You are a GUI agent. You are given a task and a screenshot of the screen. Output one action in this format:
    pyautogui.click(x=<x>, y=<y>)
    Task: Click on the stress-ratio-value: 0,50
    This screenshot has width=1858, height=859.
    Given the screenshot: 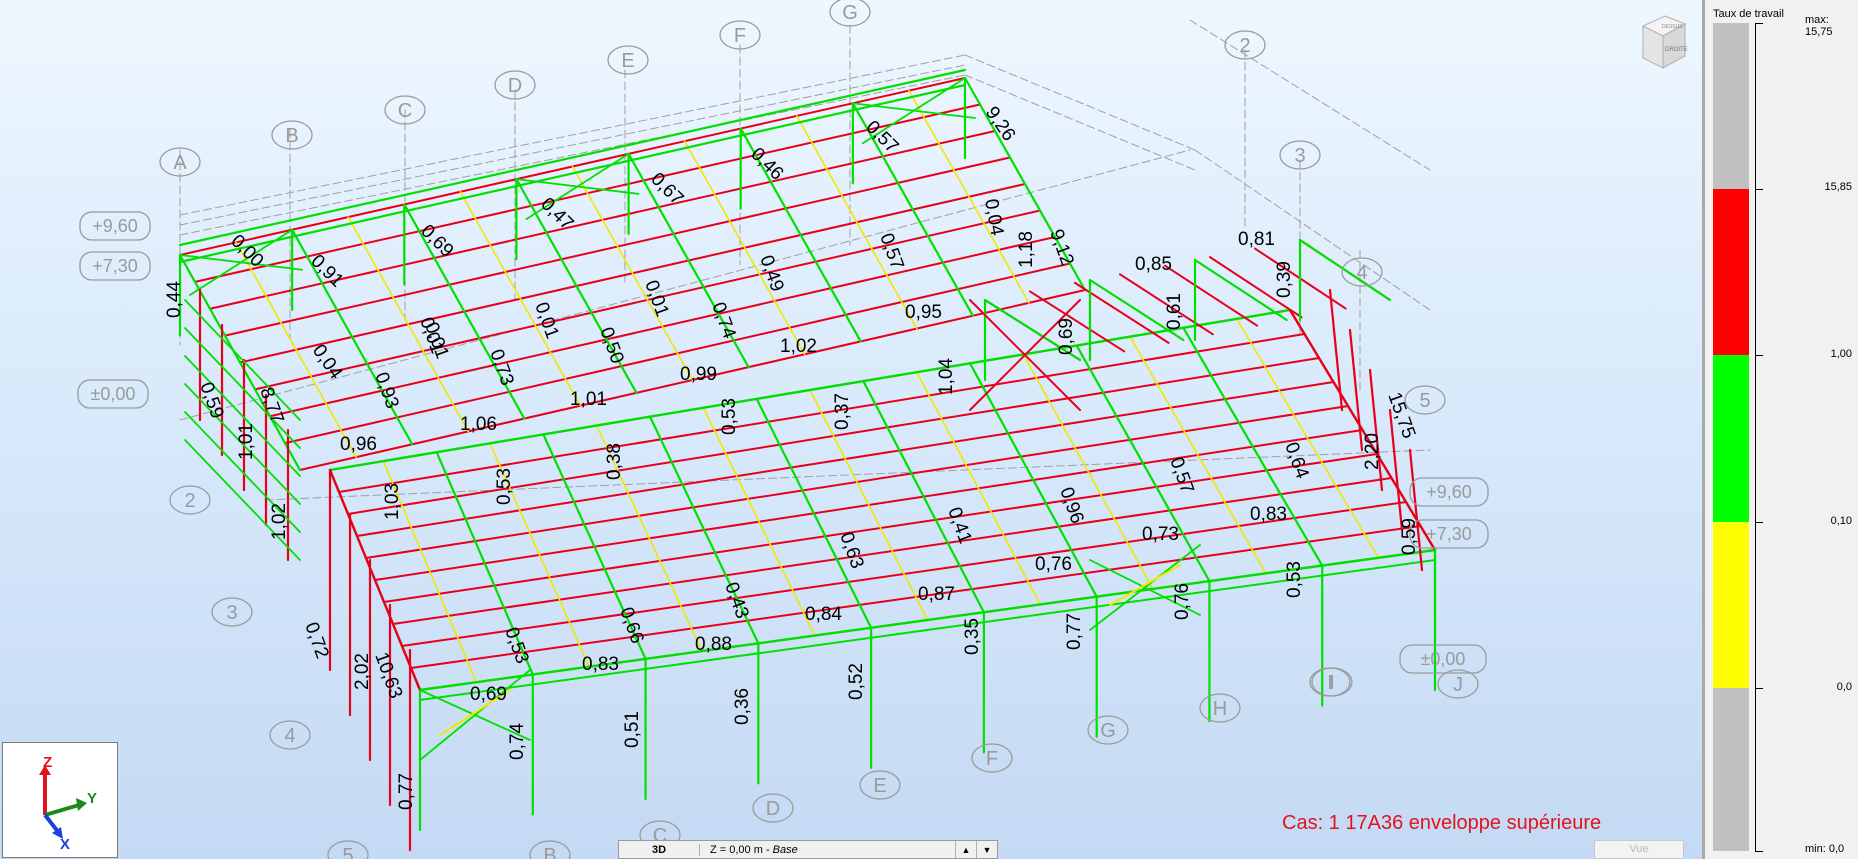 What is the action you would take?
    pyautogui.click(x=611, y=346)
    